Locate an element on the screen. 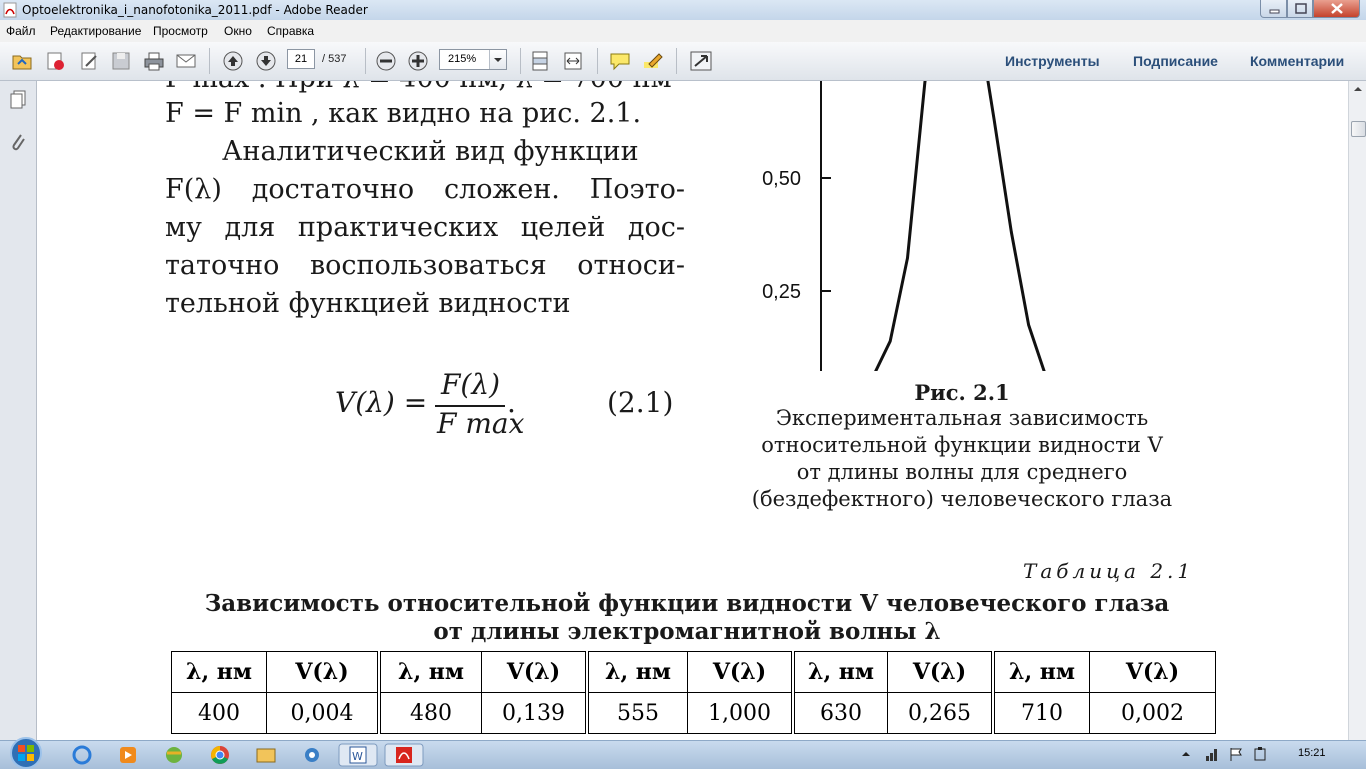 This screenshot has height=771, width=1366. clock: 15:21 is located at coordinates (1312, 753).